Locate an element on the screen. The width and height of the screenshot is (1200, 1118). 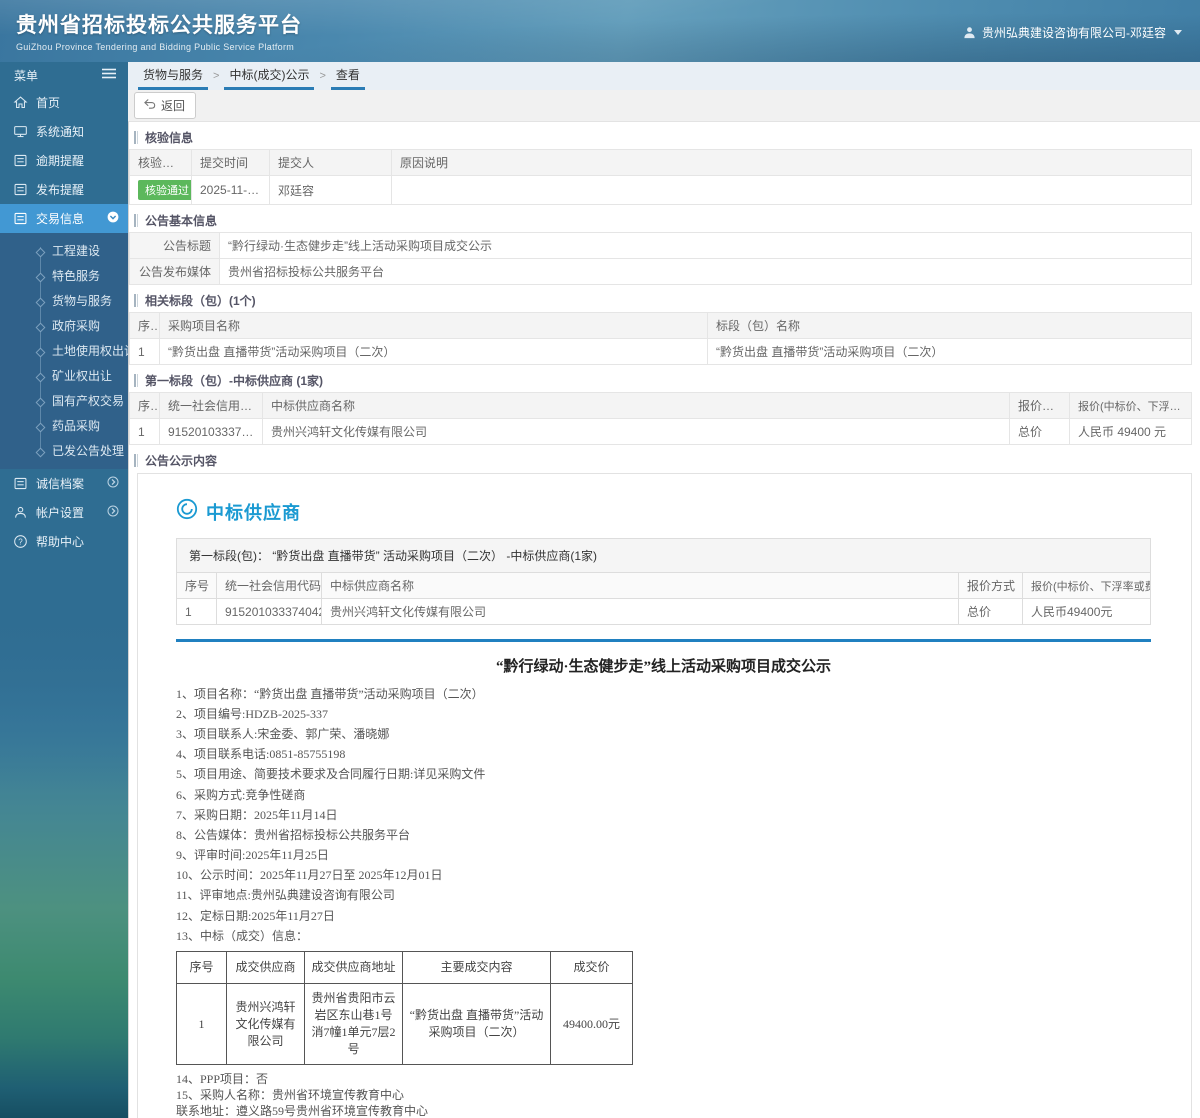
breadcrumb-view: 查看 is located at coordinates (347, 76).